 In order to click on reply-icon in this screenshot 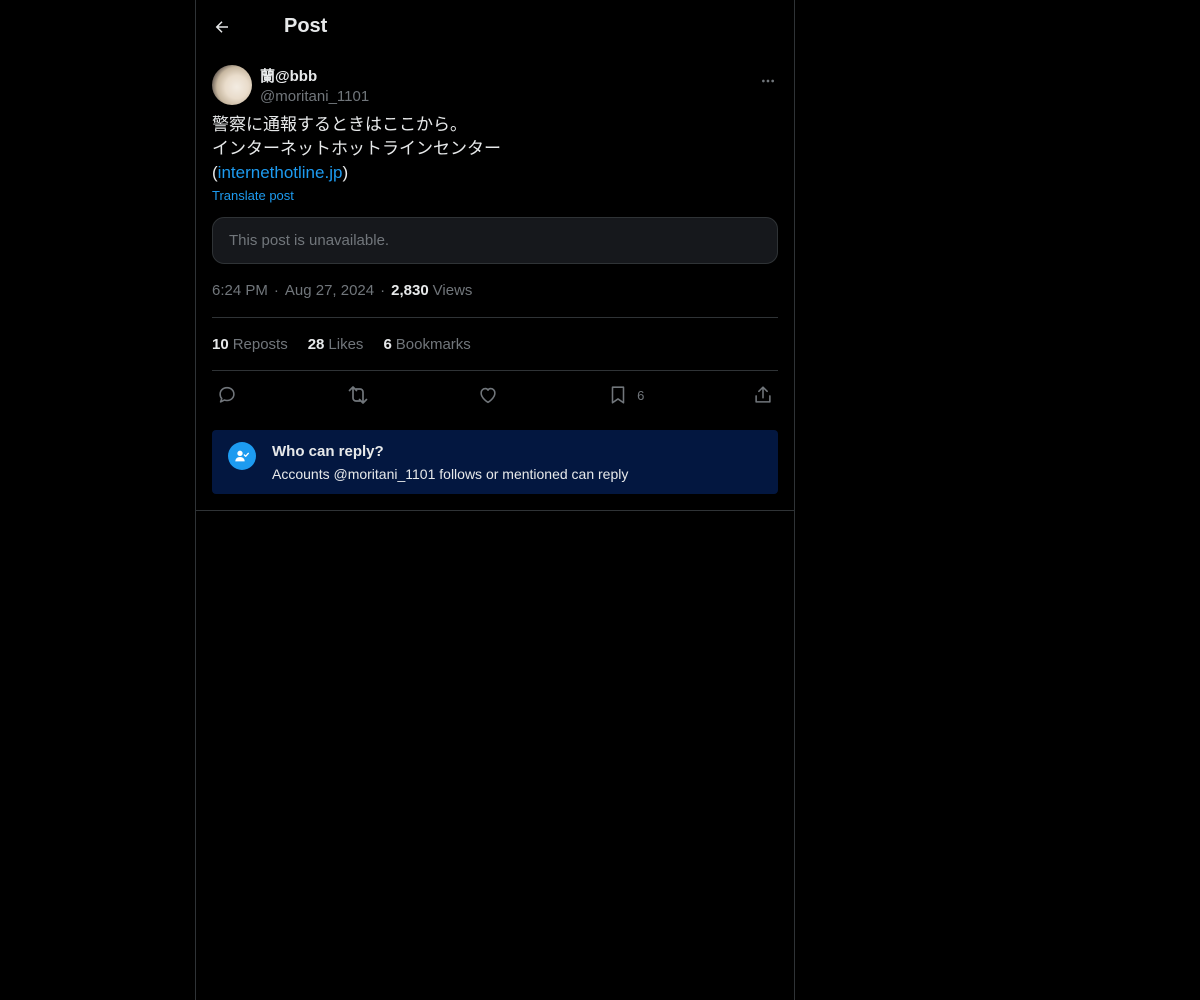, I will do `click(227, 394)`.